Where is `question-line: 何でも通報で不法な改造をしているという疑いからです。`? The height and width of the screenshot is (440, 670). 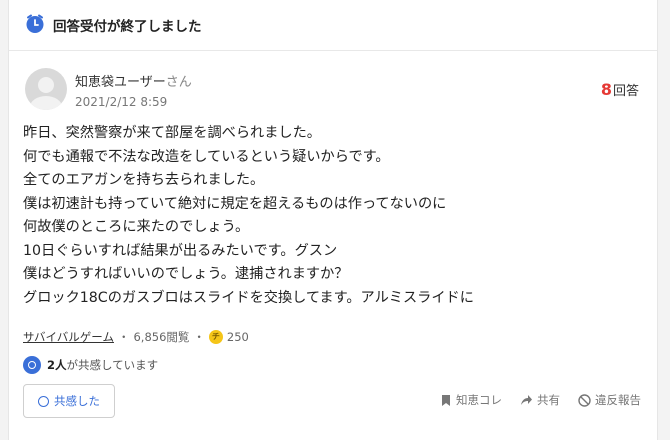
question-line: 何でも通報で不法な改造をしているという疑いからです。 is located at coordinates (206, 156).